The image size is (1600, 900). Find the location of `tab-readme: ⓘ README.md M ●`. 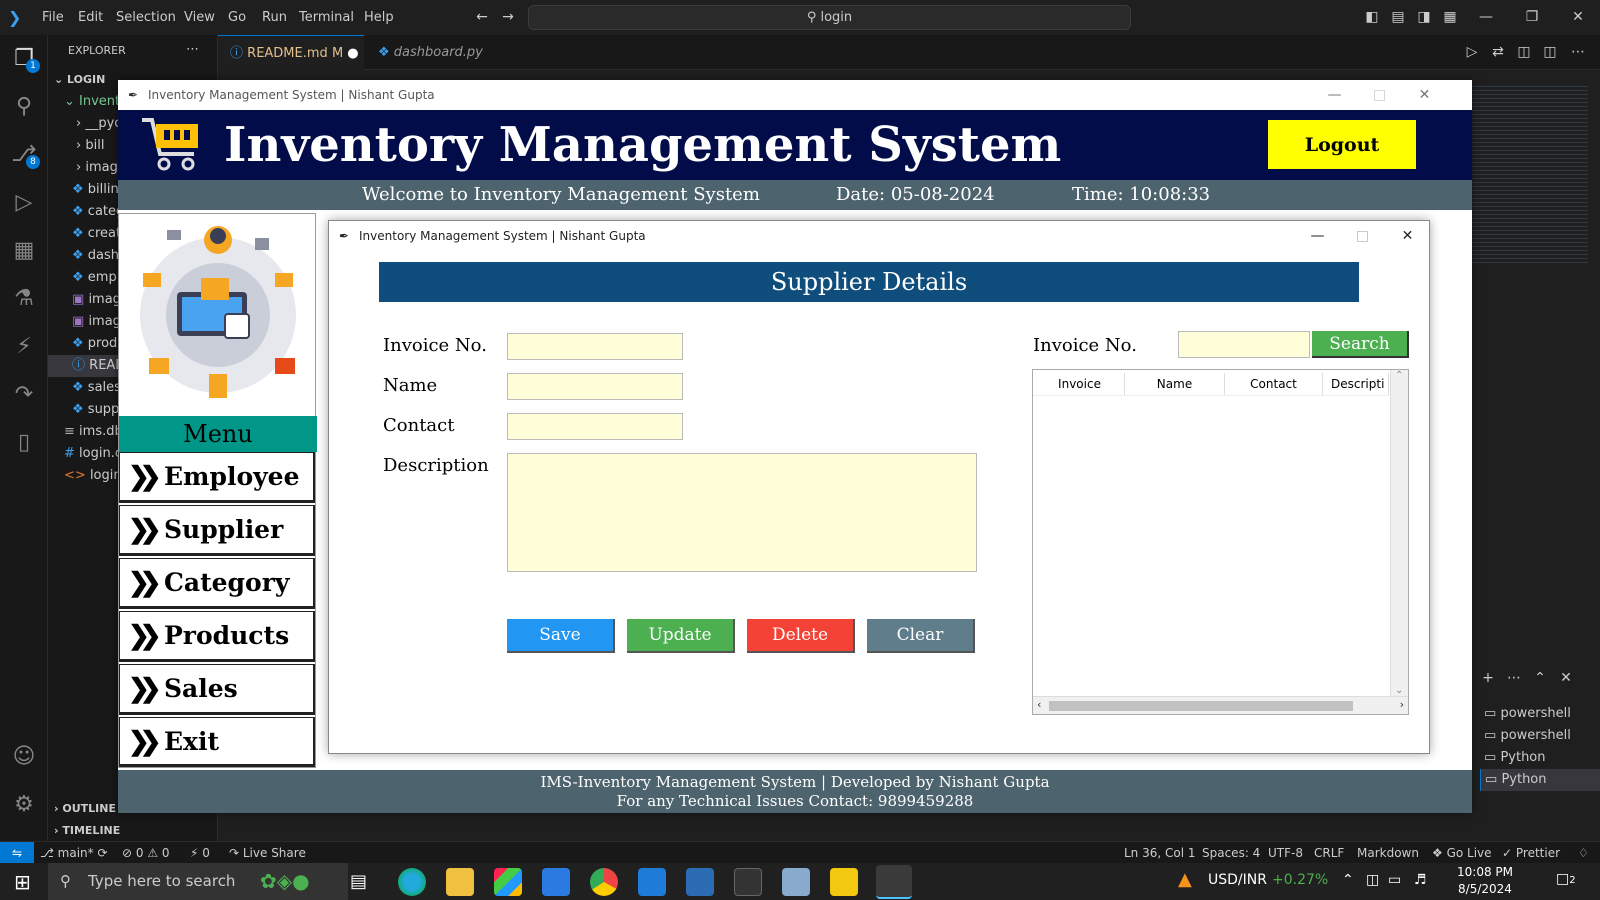

tab-readme: ⓘ README.md M ● is located at coordinates (291, 52).